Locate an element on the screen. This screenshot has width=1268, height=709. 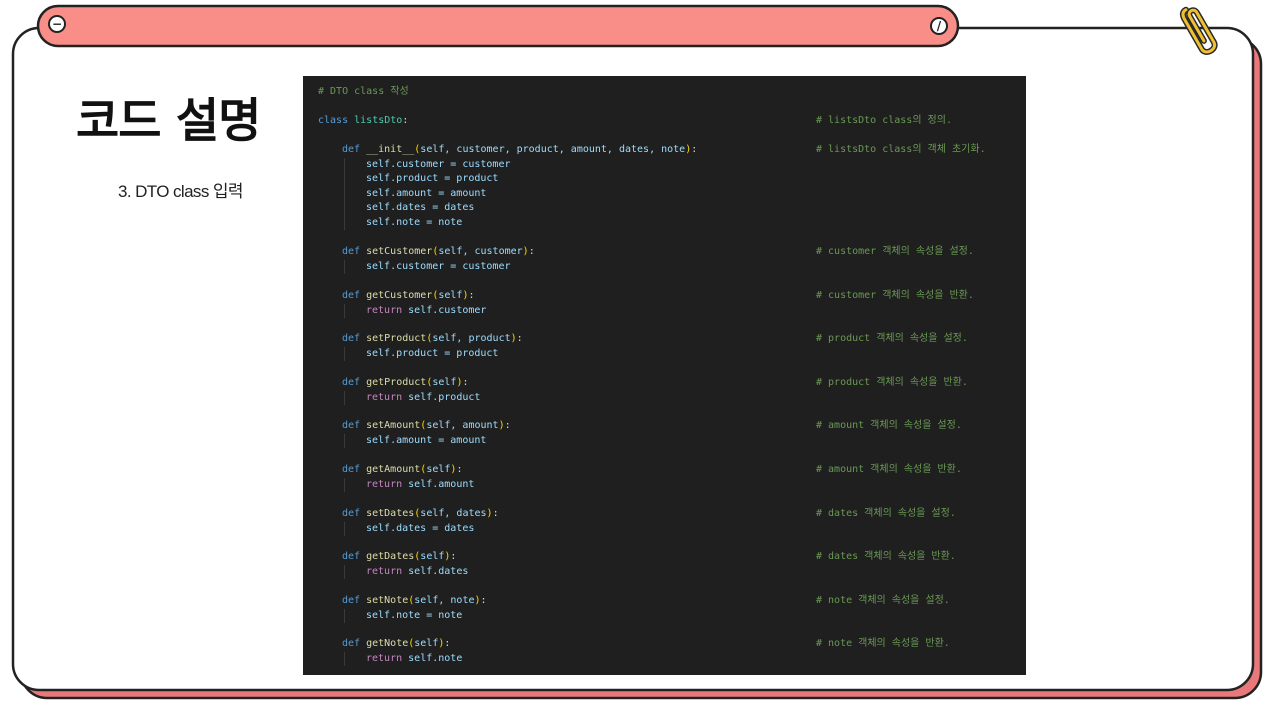
method-body-line: self.dates = dates is located at coordinates (420, 529).